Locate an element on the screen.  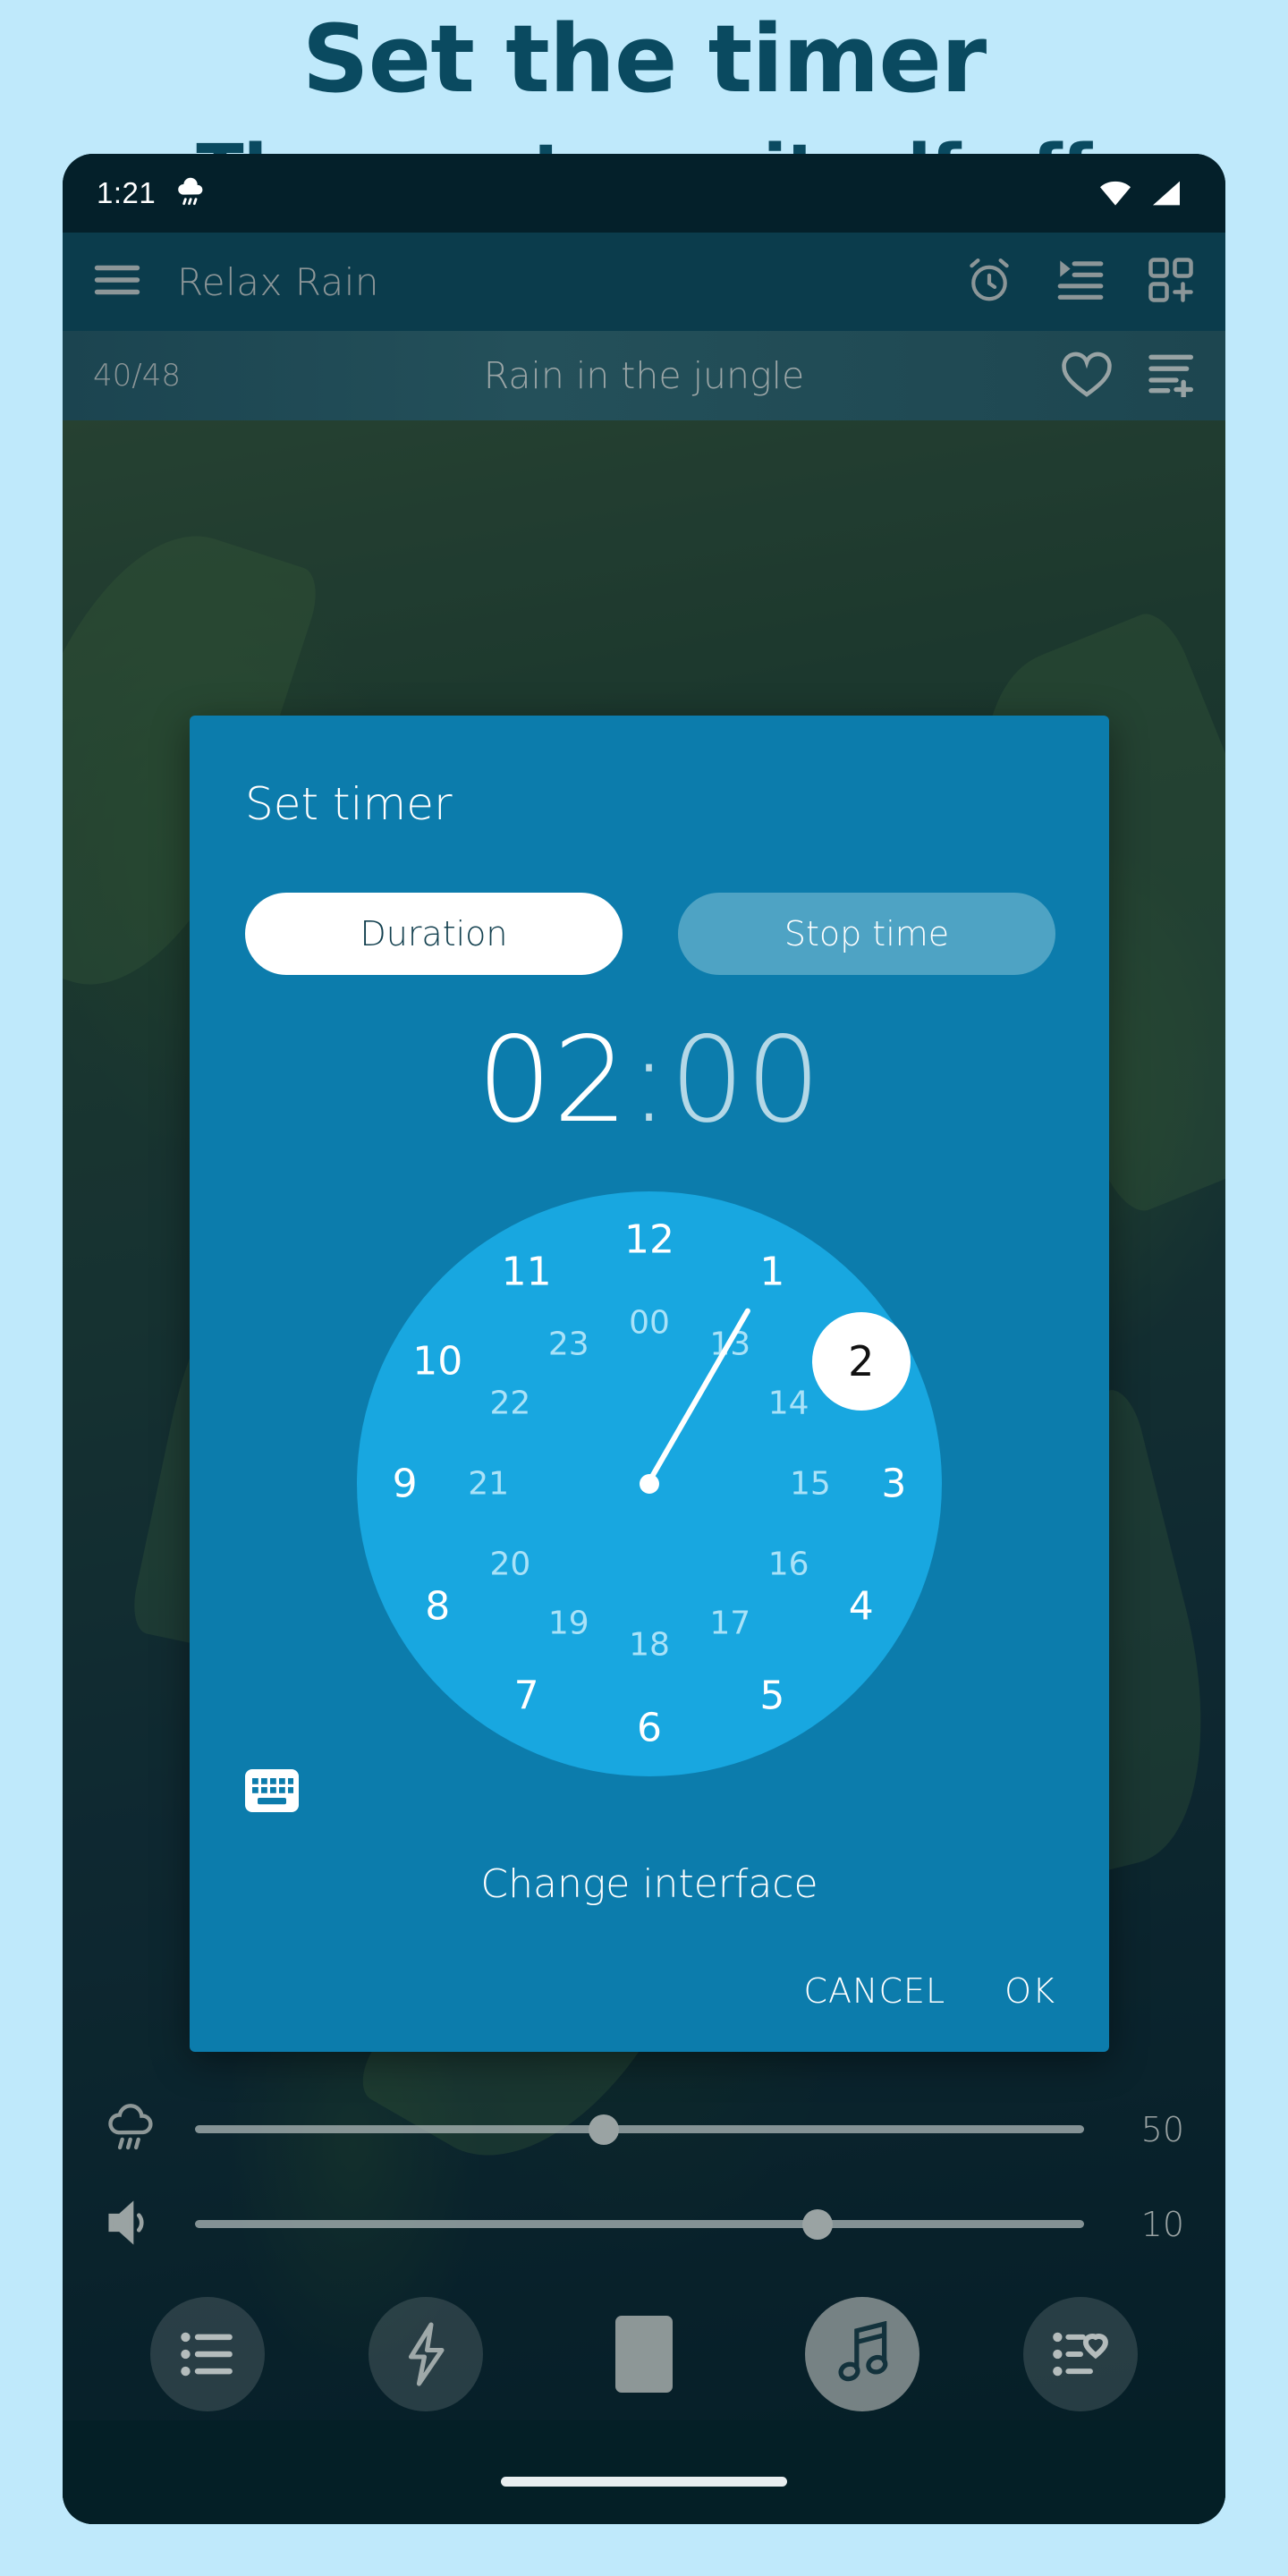
track-bar: 40/48 Rain in the jungle is located at coordinates (644, 375).